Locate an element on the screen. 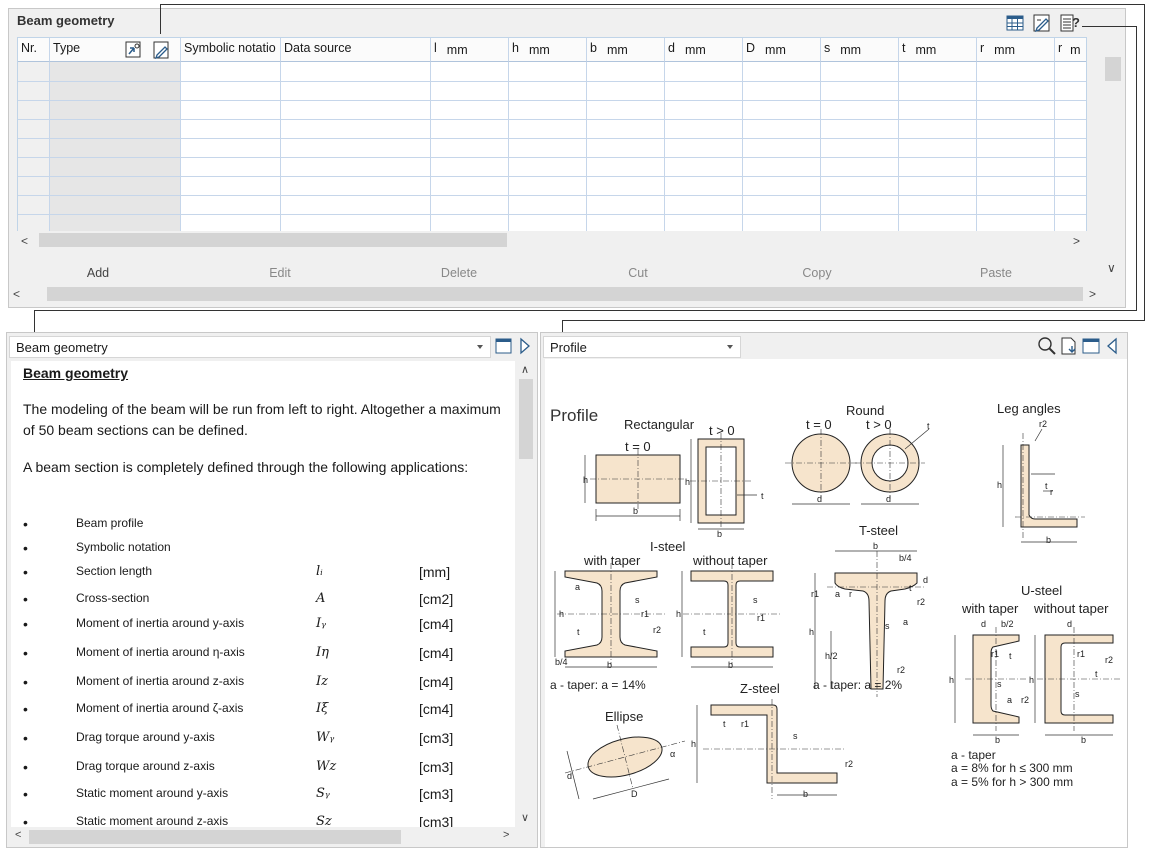 The width and height of the screenshot is (1156, 848). add-button: Add is located at coordinates (98, 274).